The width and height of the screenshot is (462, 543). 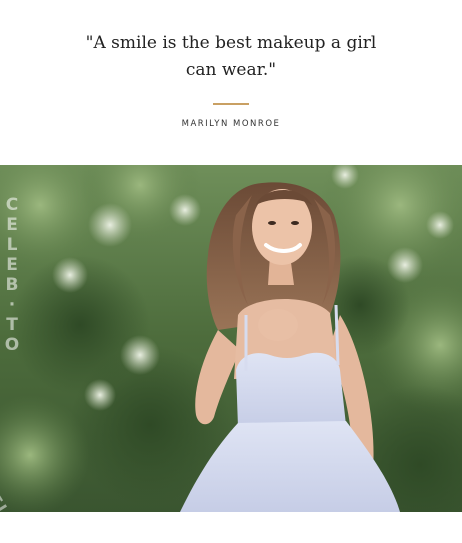 What do you see at coordinates (12, 345) in the screenshot?
I see `watermark-letter: O` at bounding box center [12, 345].